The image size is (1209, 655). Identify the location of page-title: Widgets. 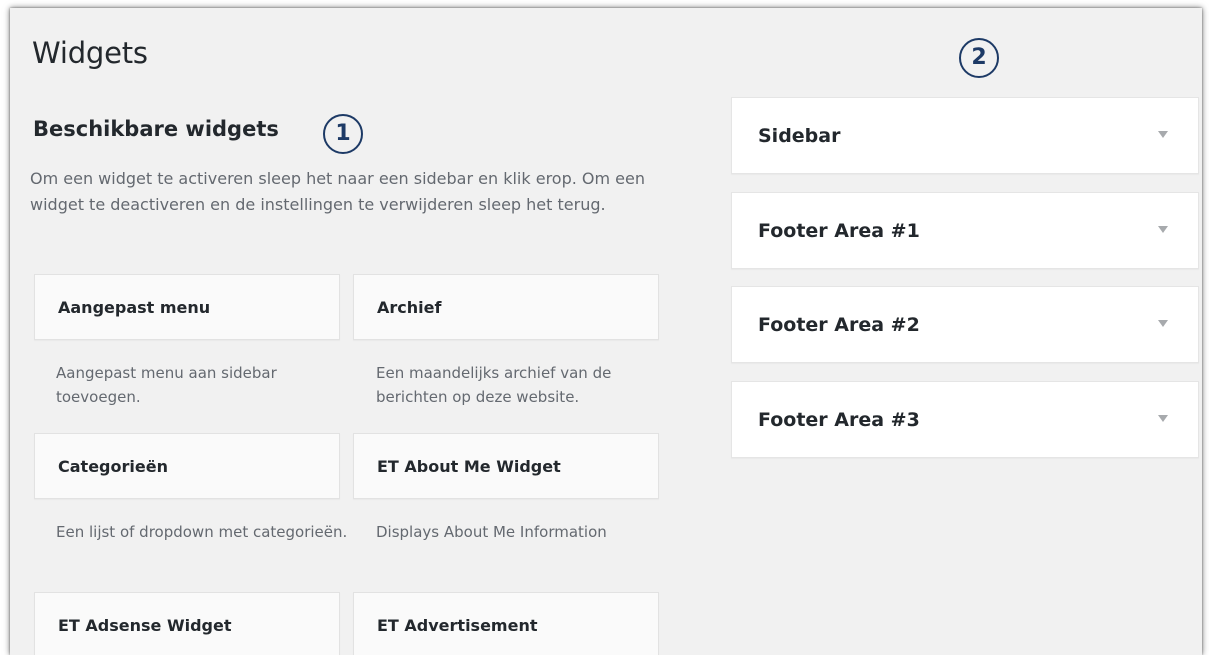
(90, 53).